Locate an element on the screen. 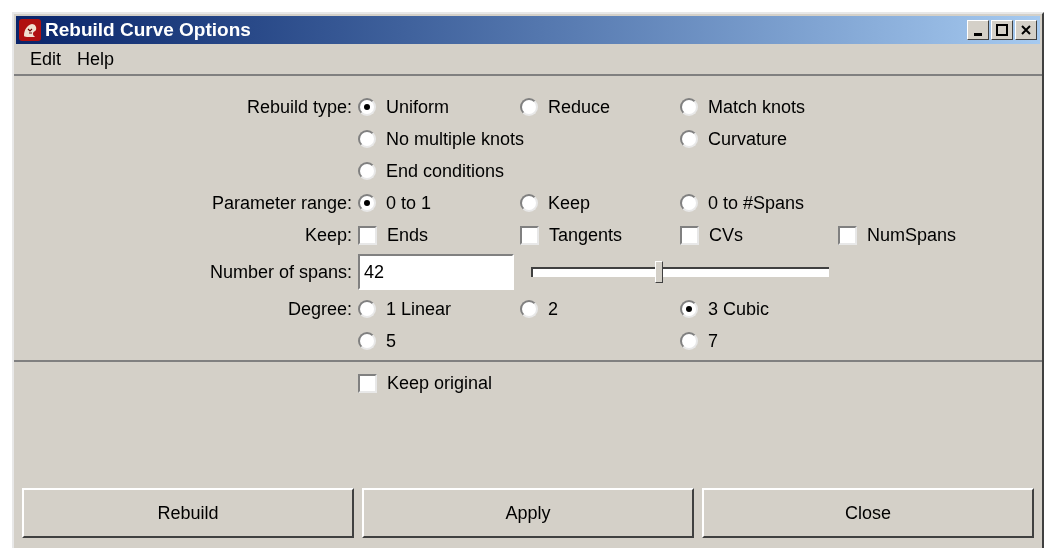  radio-label: Reduce is located at coordinates (579, 107).